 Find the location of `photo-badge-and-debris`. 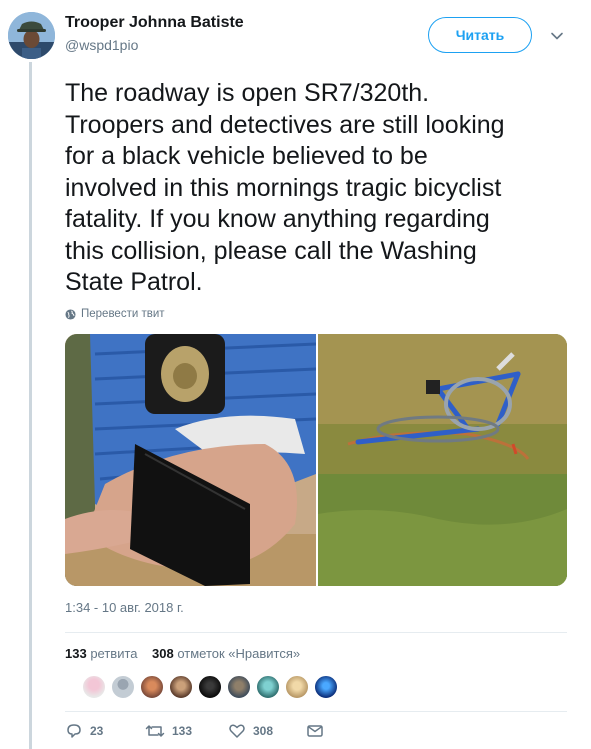

photo-badge-and-debris is located at coordinates (190, 460).